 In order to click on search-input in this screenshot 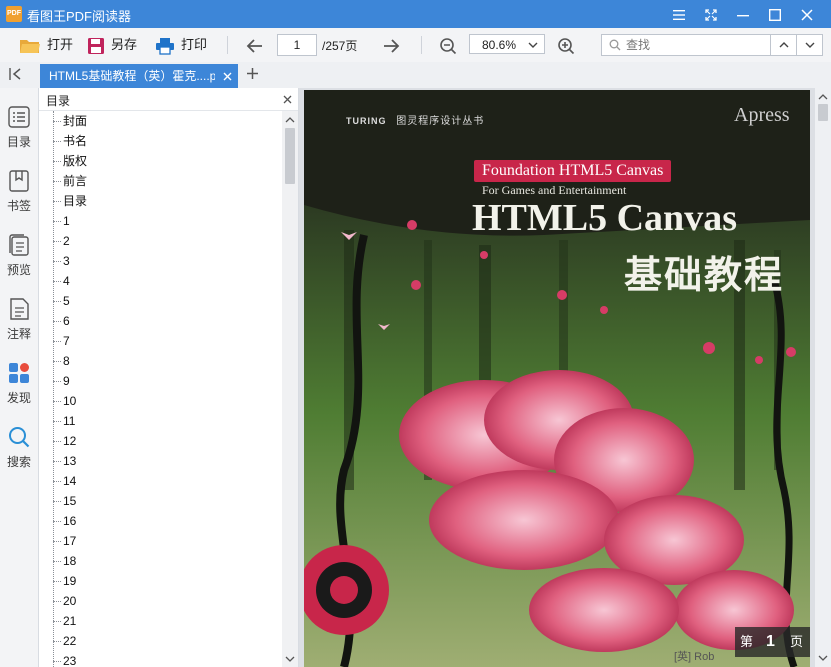, I will do `click(696, 45)`.